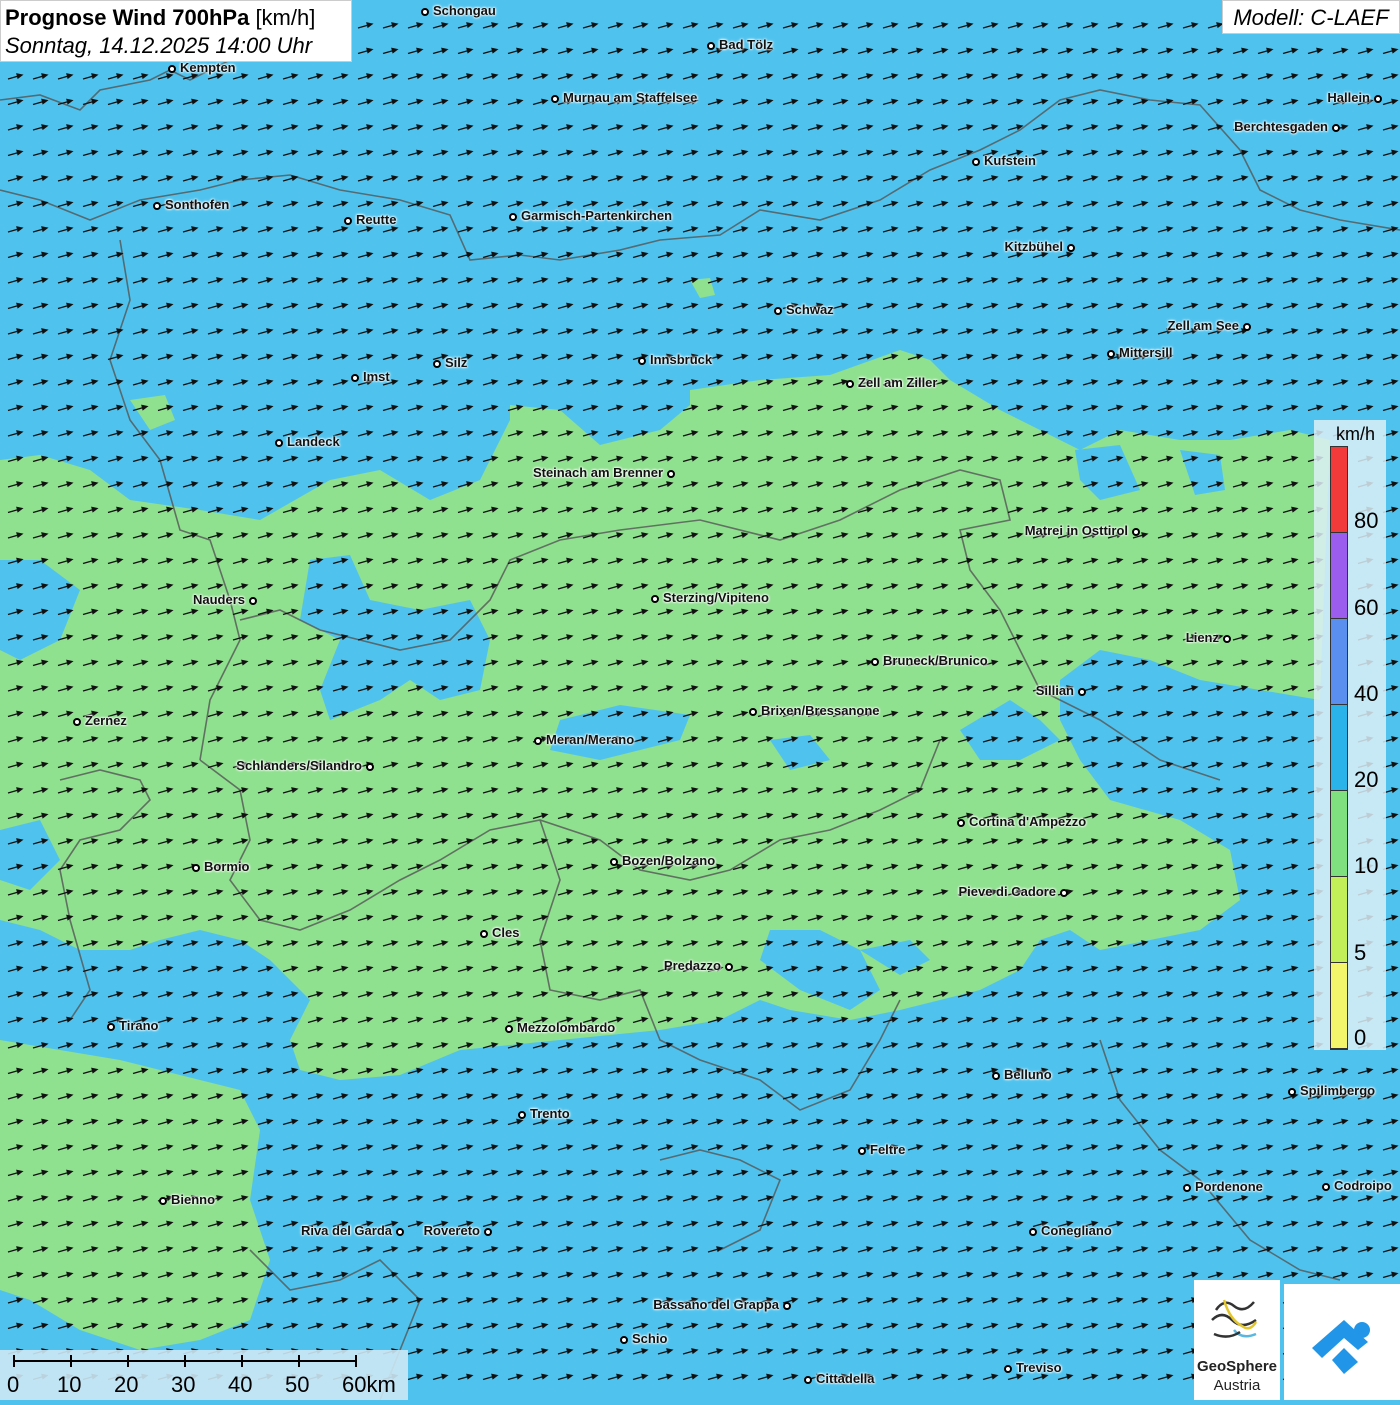  I want to click on city-label: Mittersill, so click(1146, 352).